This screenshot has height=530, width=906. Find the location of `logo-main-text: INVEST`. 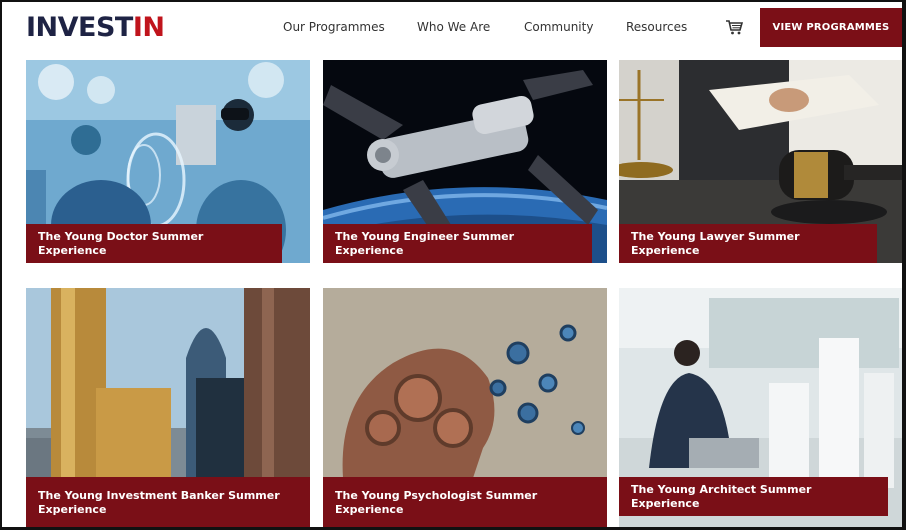

logo-main-text: INVEST is located at coordinates (79, 27).